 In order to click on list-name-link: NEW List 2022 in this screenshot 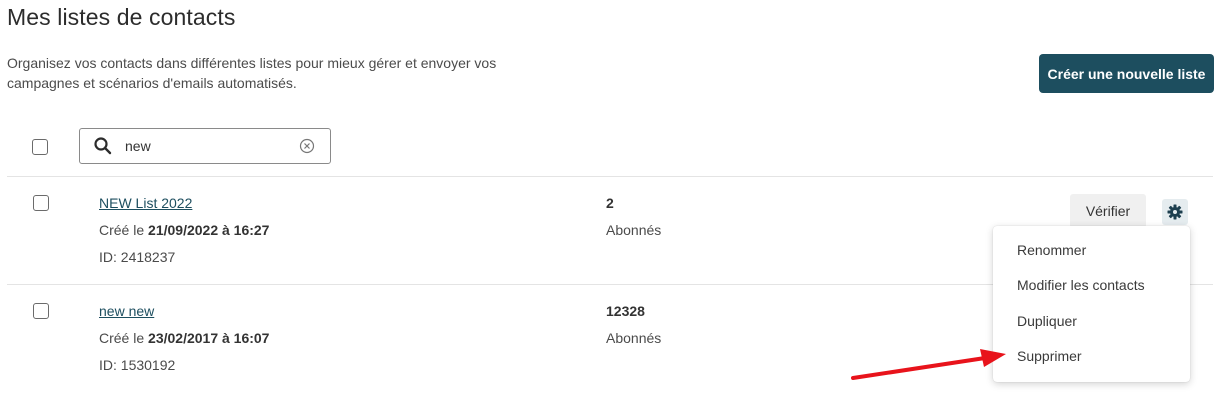, I will do `click(145, 203)`.